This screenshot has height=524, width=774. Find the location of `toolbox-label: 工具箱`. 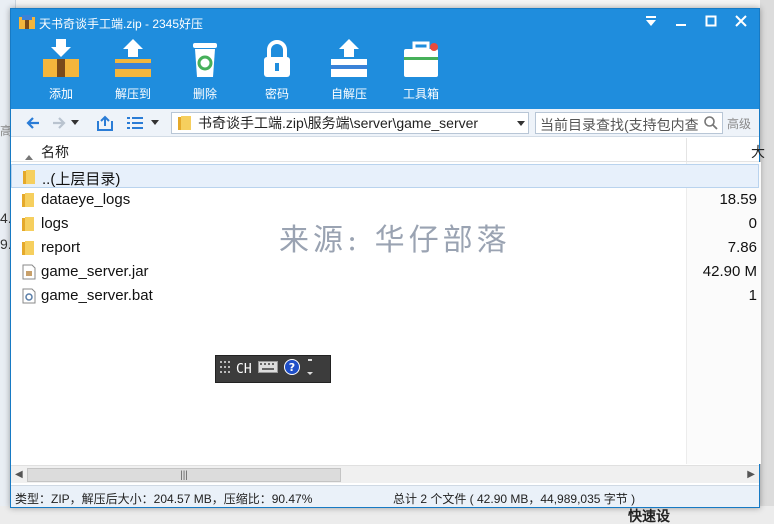

toolbox-label: 工具箱 is located at coordinates (420, 94).